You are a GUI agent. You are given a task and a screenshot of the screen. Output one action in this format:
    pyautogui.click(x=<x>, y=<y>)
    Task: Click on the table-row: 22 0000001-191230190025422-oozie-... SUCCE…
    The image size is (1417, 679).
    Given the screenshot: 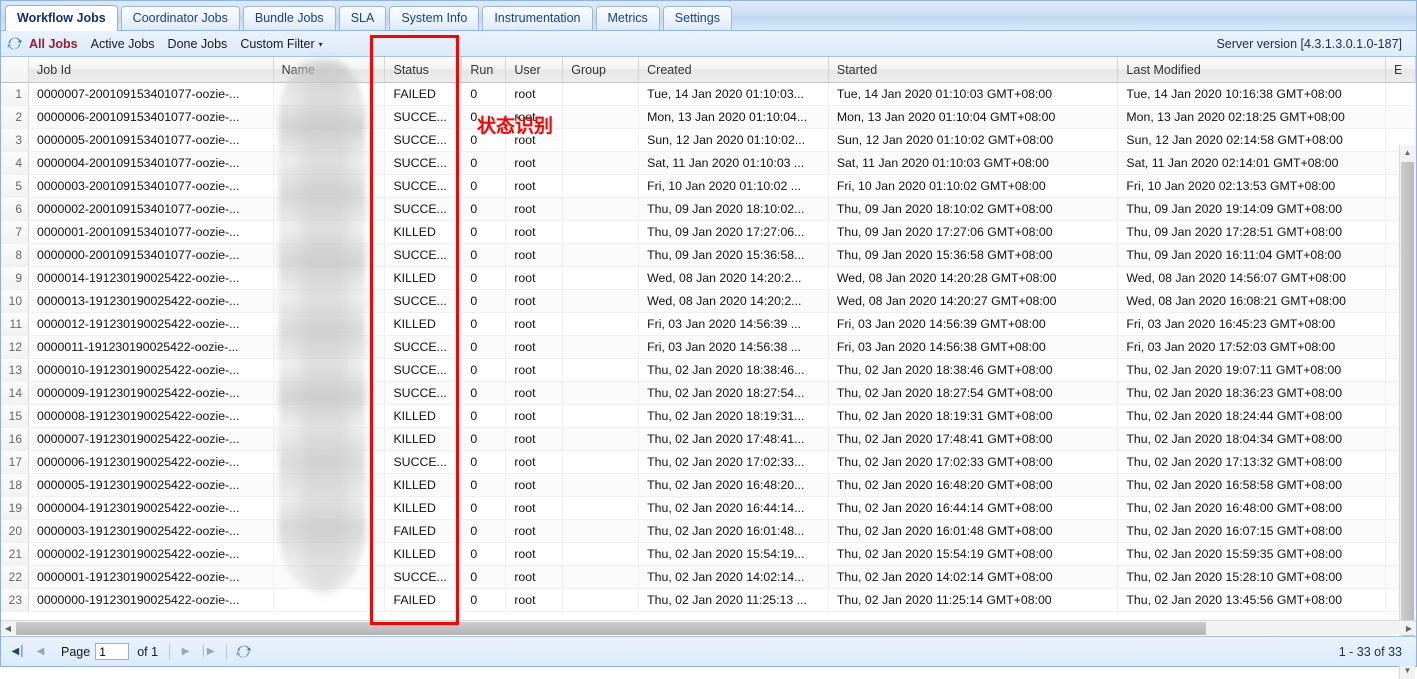 What is the action you would take?
    pyautogui.click(x=708, y=577)
    